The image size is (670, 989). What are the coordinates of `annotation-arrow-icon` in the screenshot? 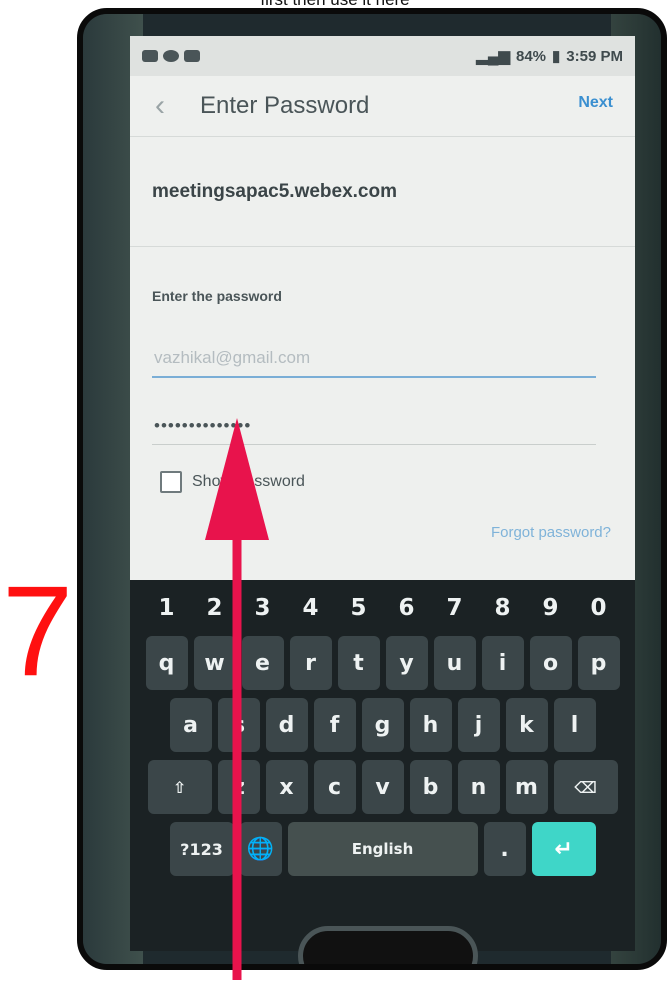 It's located at (237, 699).